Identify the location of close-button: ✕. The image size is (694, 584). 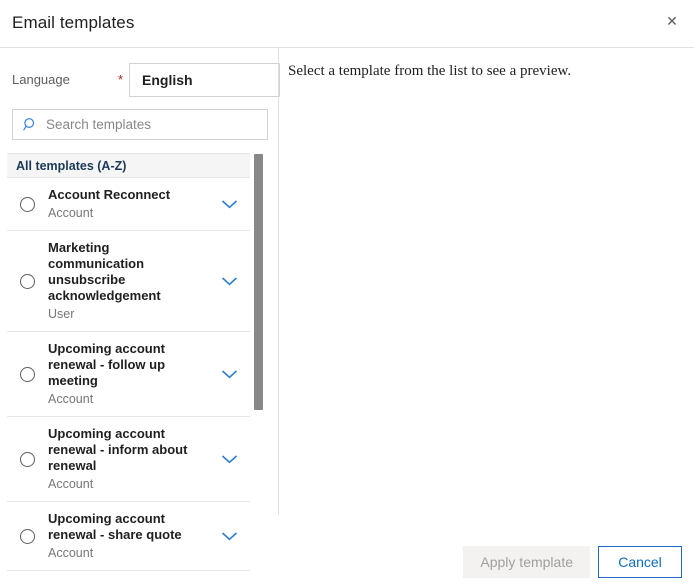
(672, 22).